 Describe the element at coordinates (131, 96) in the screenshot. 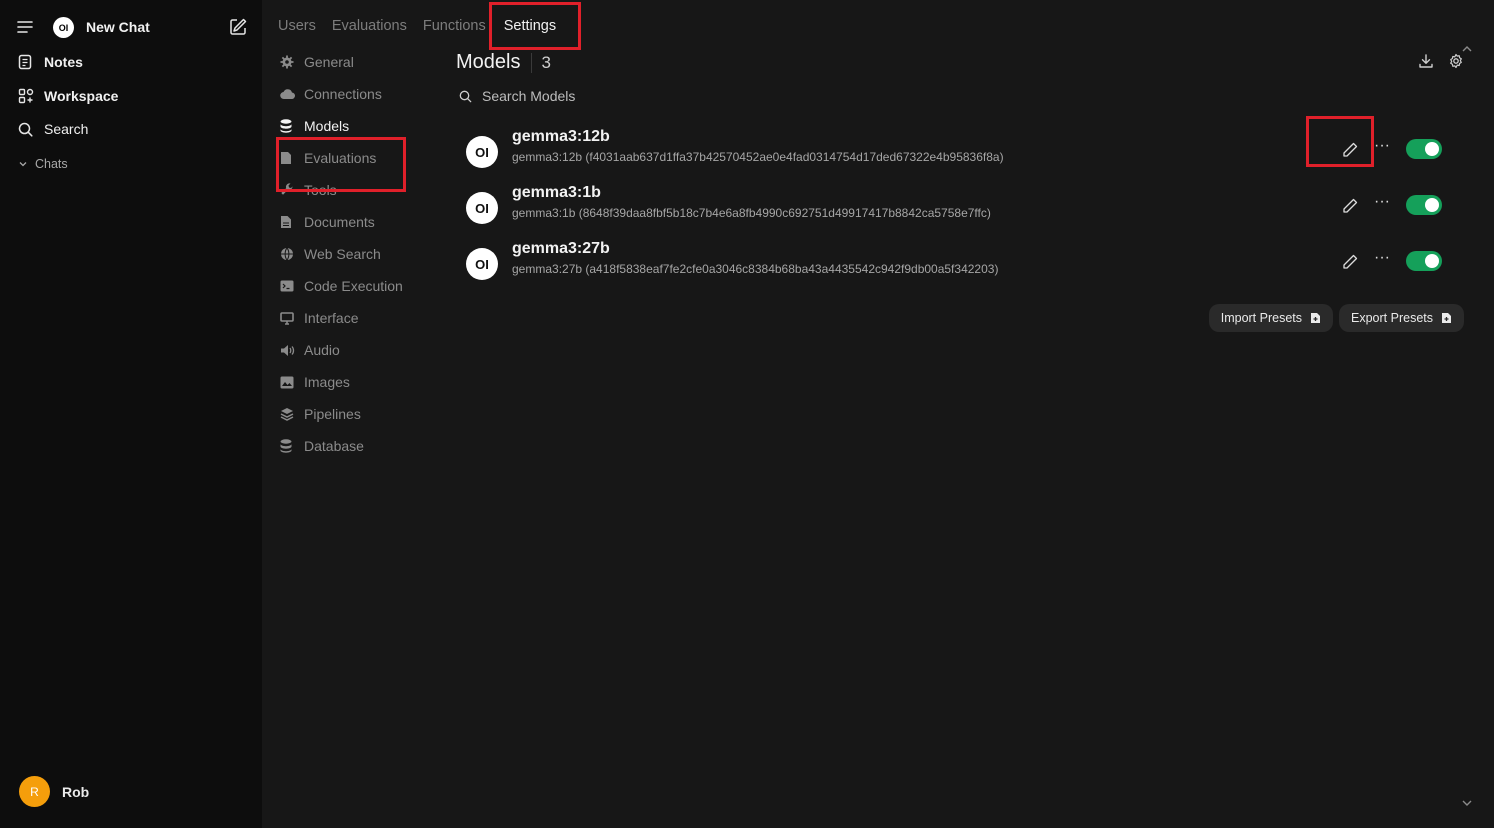

I see `sidebar-item-workspace: Workspace` at that location.